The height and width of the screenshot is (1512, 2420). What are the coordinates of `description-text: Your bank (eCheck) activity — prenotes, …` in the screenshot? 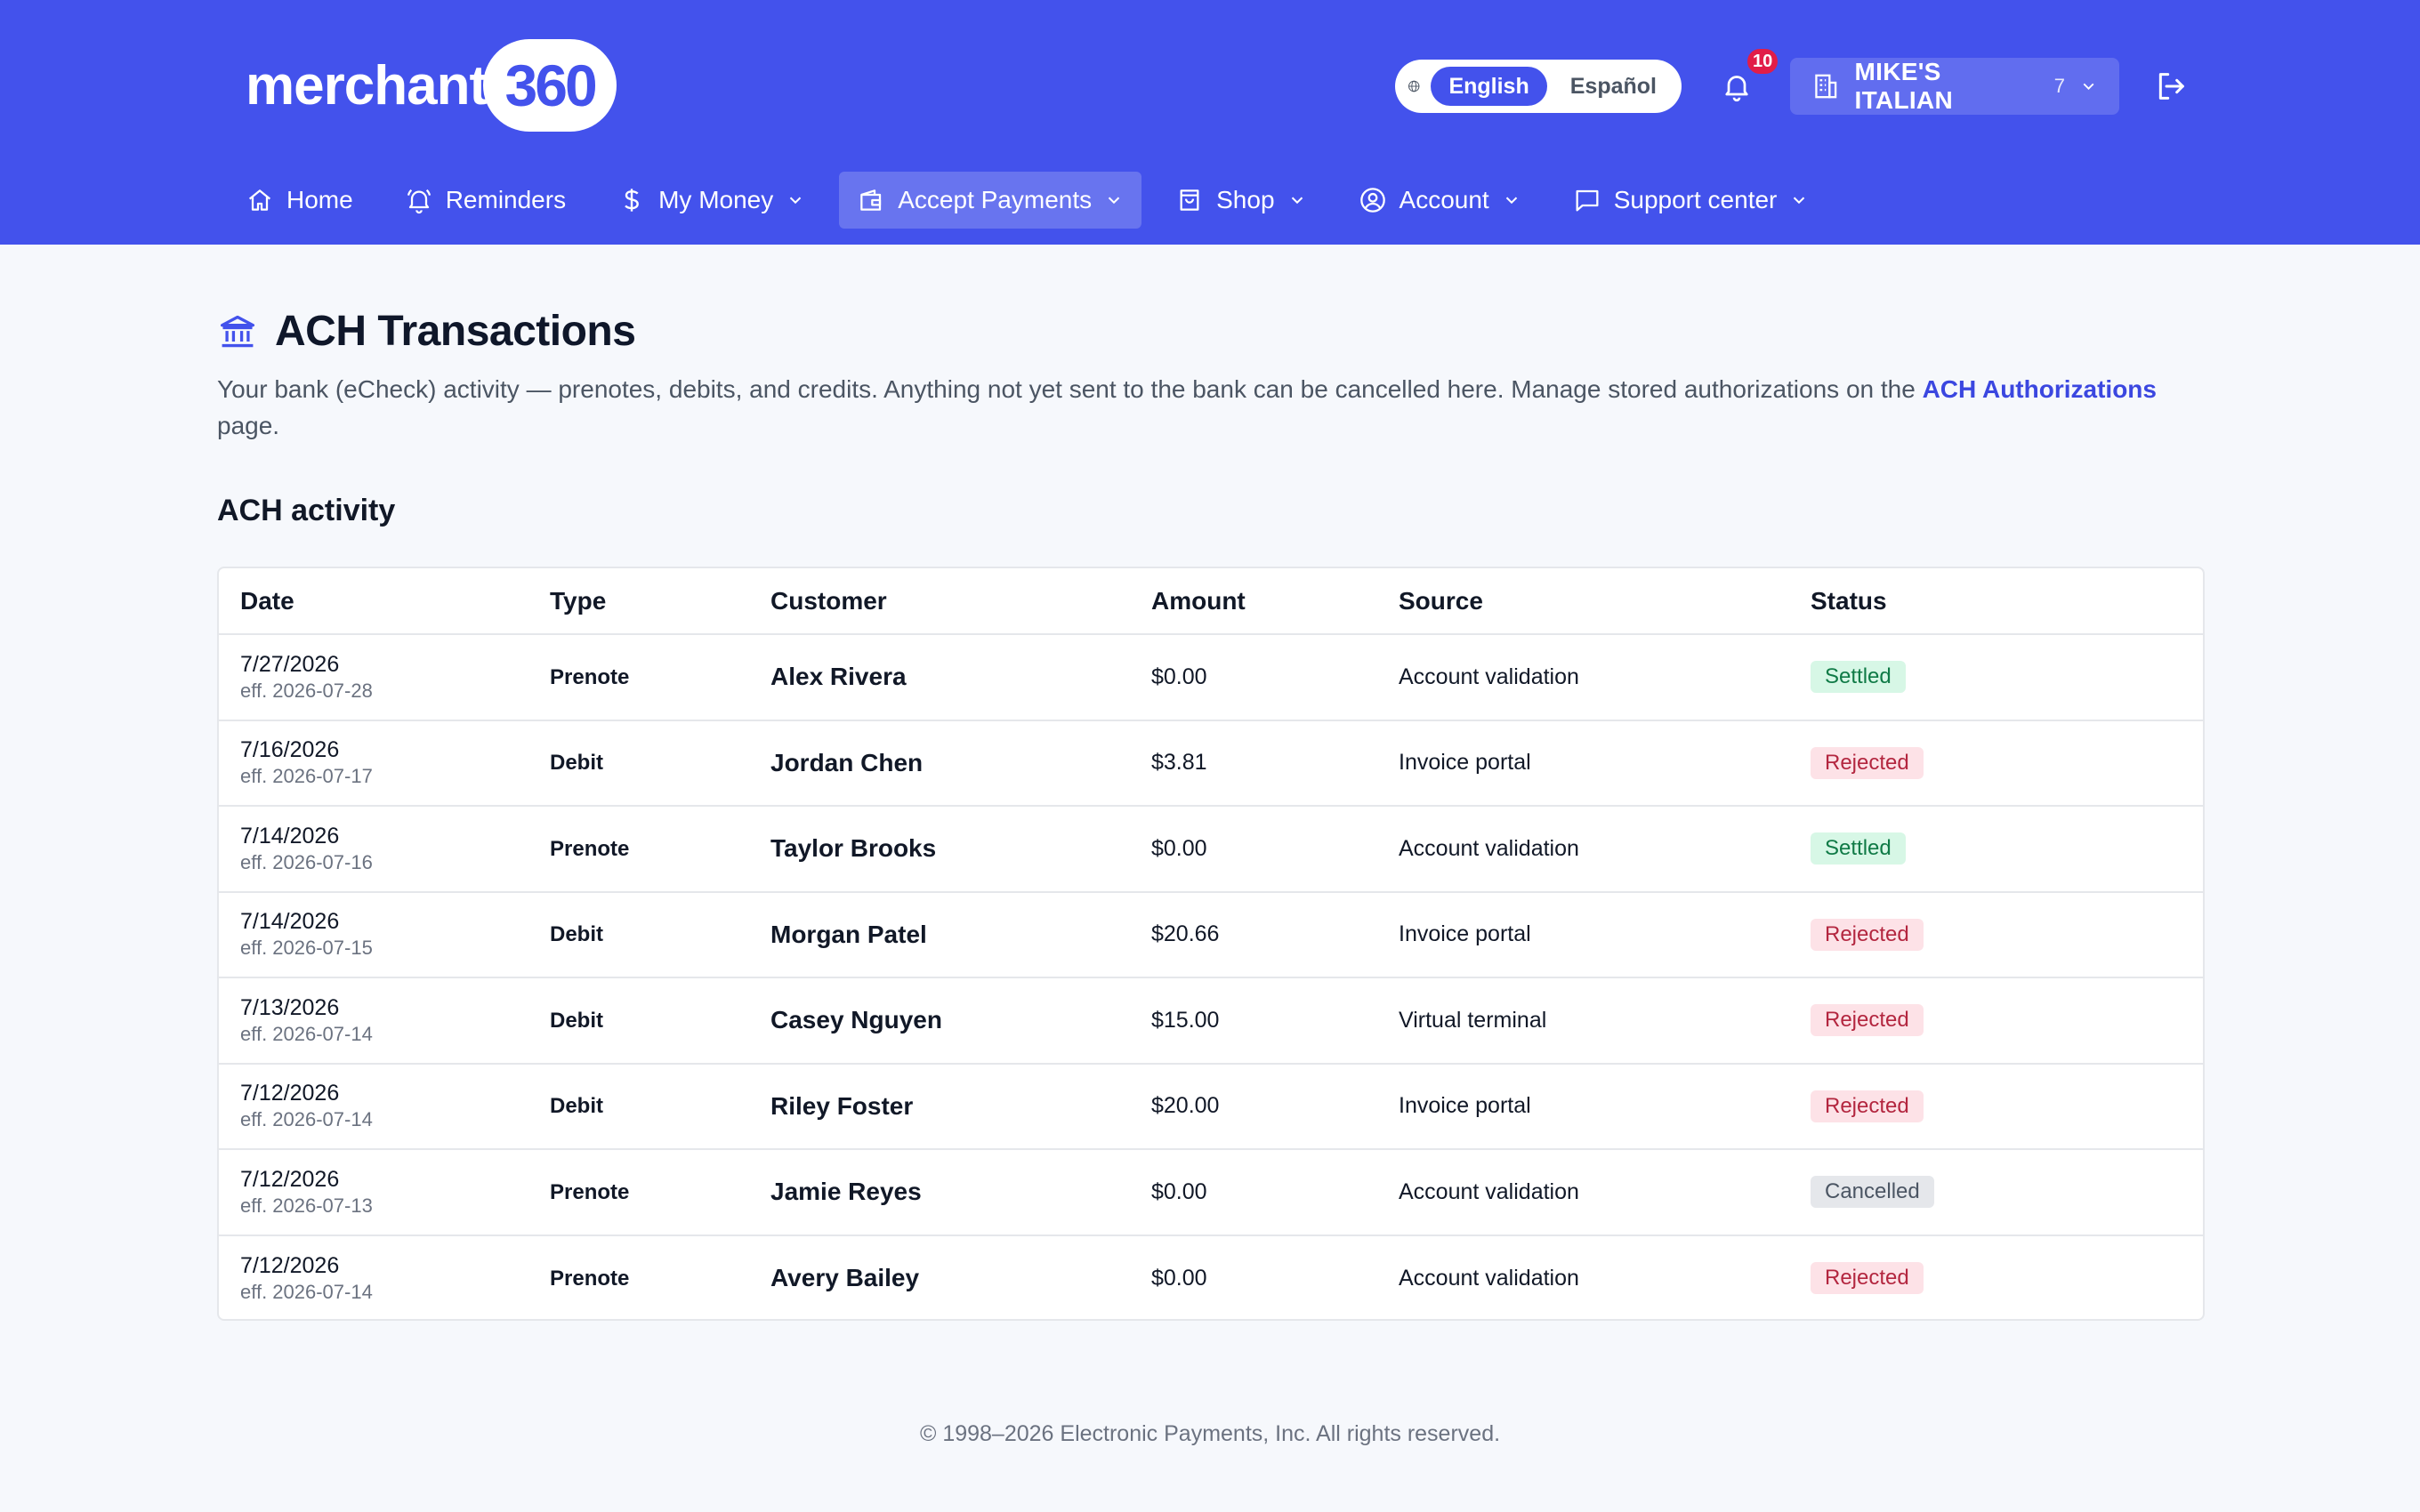 It's located at (1070, 389).